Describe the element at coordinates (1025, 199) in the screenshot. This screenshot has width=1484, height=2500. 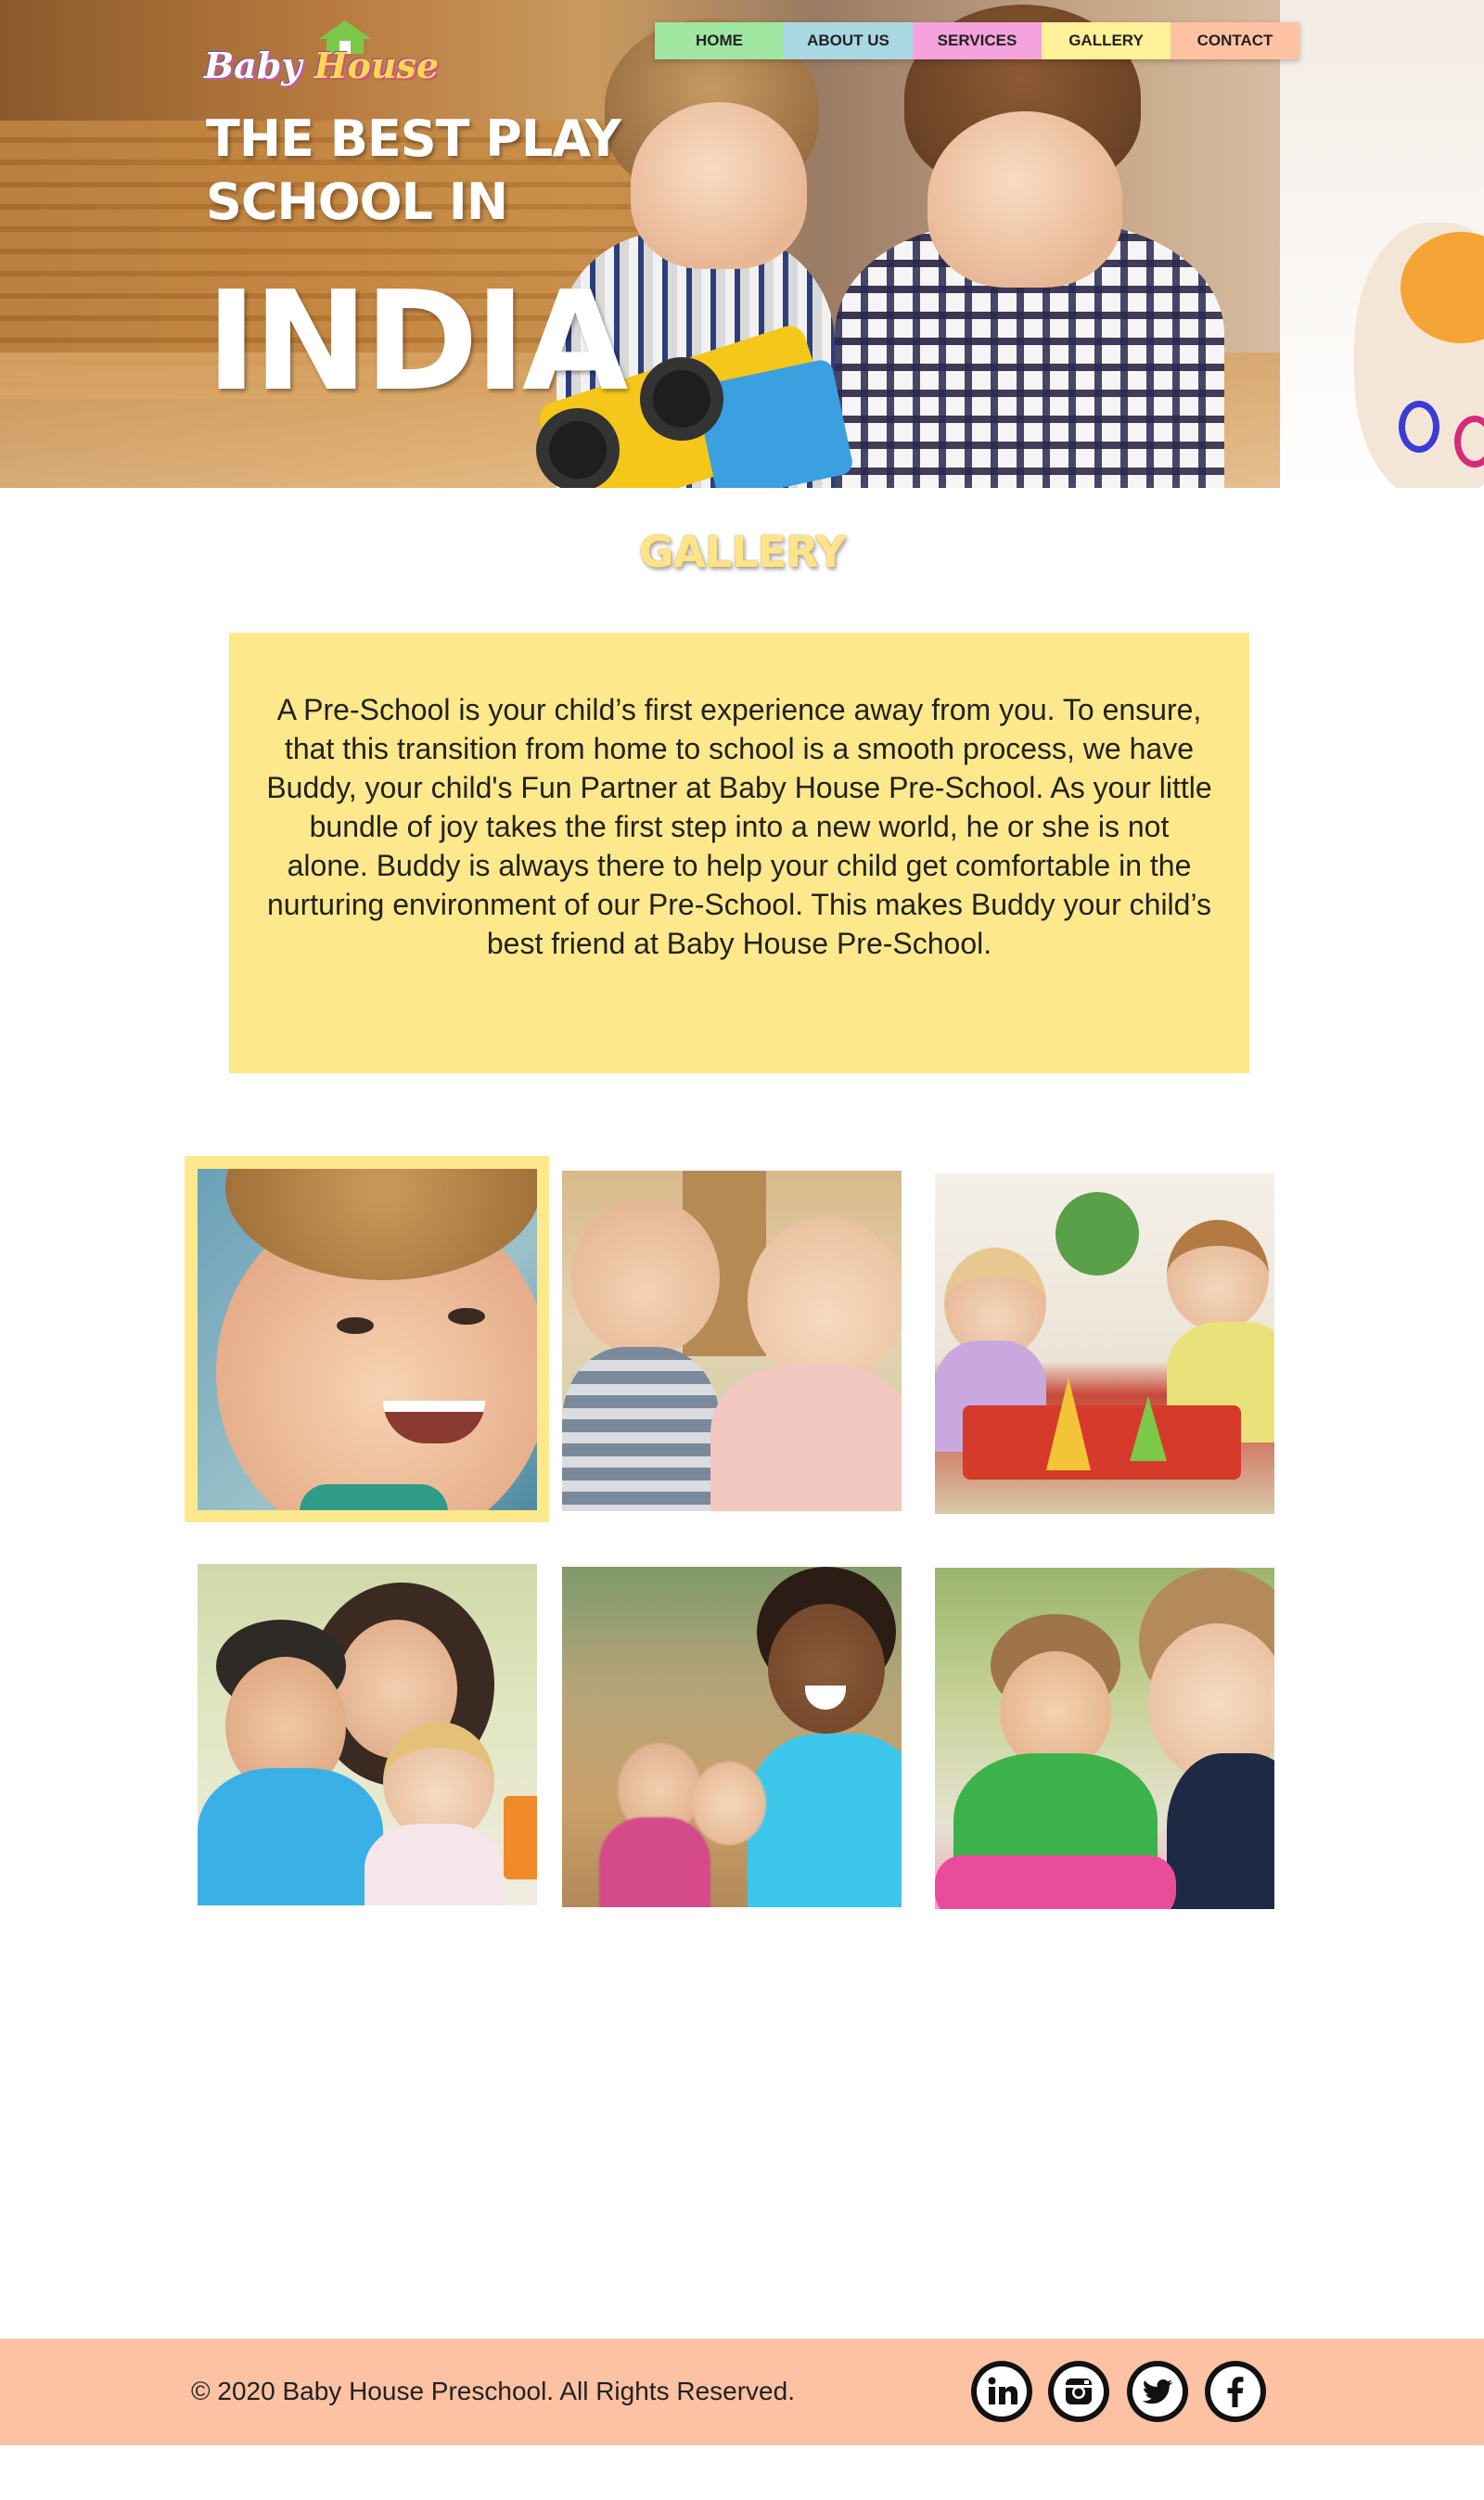
I see `hero-toddler-right-face` at that location.